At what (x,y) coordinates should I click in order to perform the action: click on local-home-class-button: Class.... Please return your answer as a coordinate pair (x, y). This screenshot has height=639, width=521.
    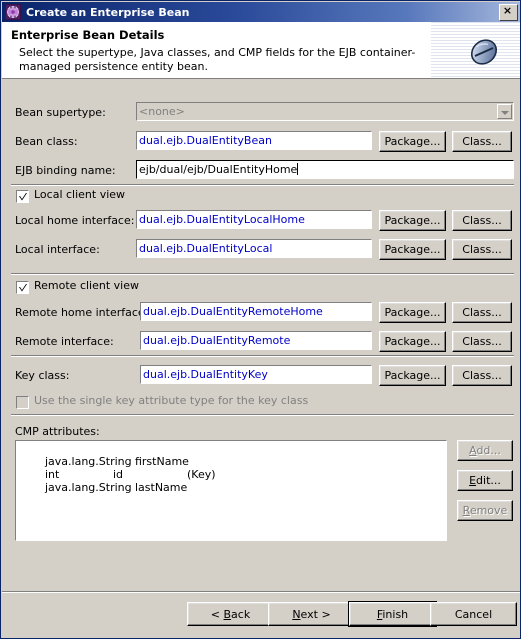
    Looking at the image, I should click on (482, 220).